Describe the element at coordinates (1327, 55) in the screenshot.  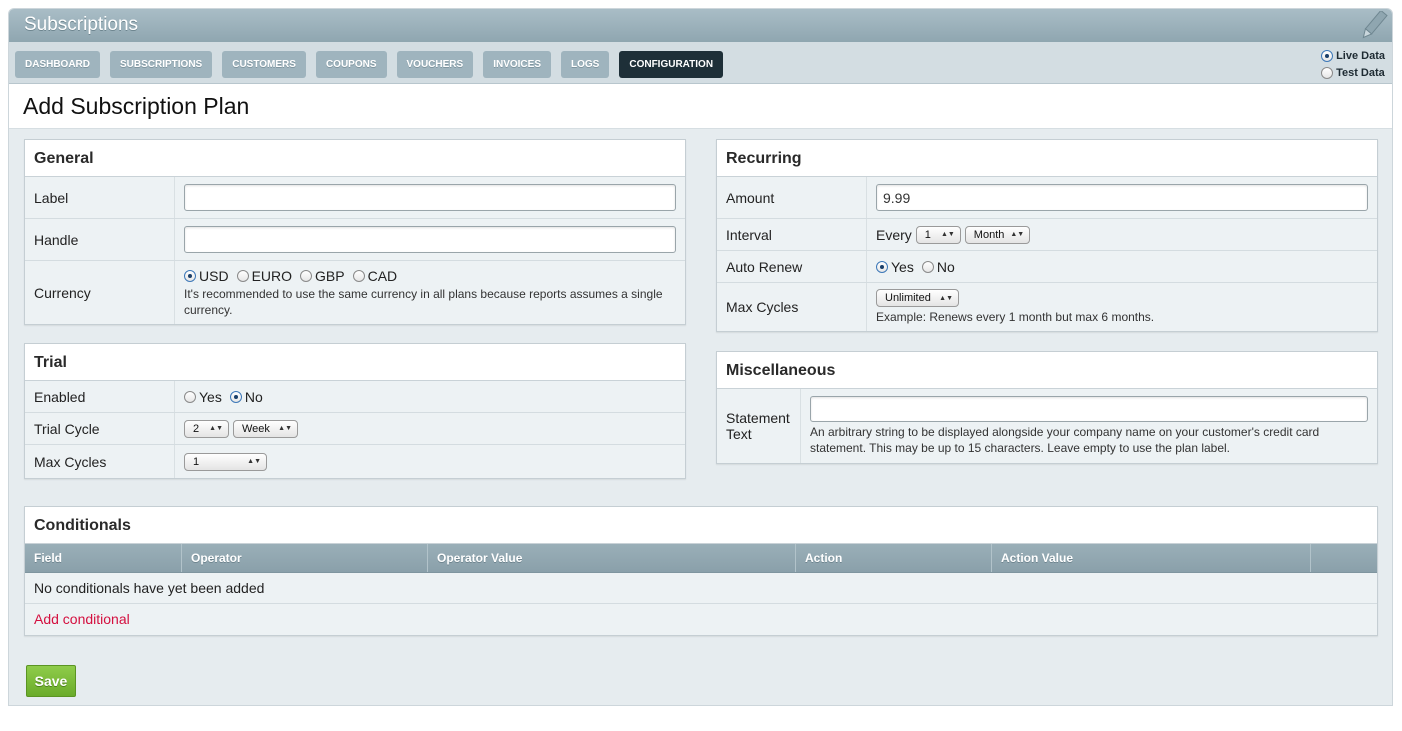
I see `live-data-radio` at that location.